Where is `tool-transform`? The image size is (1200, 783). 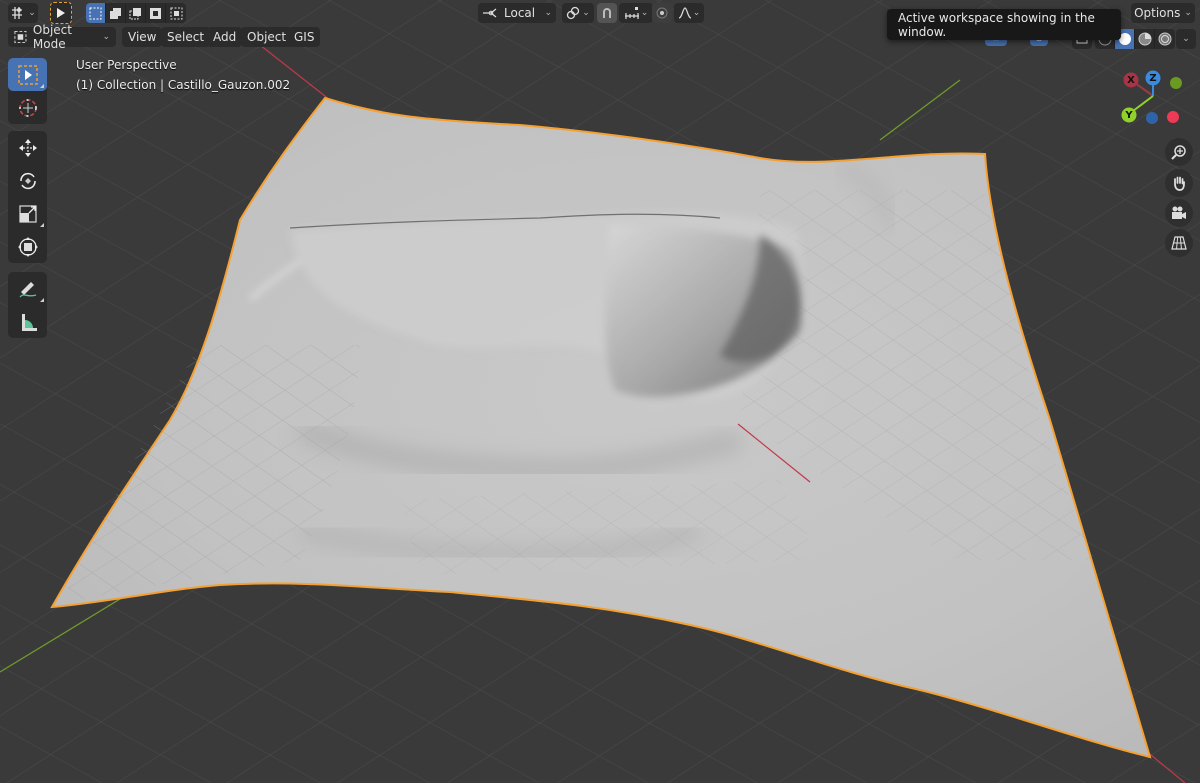
tool-transform is located at coordinates (27, 246).